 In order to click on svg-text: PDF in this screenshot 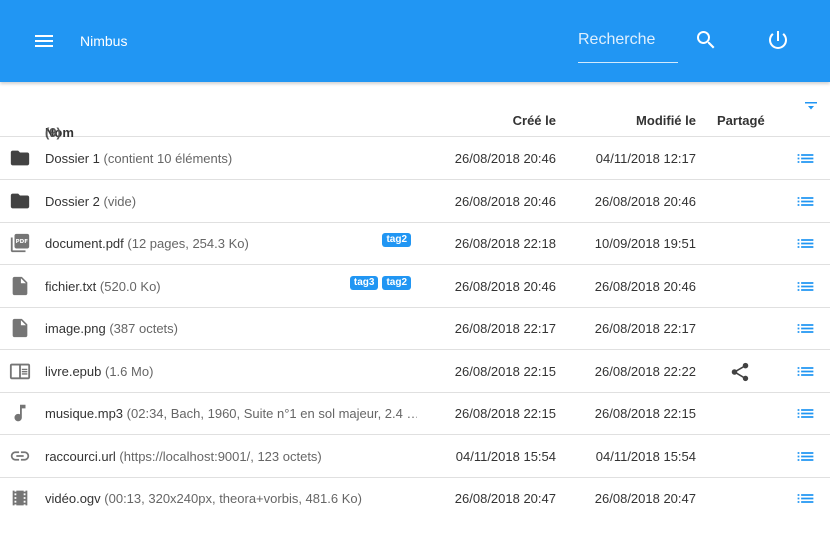, I will do `click(22, 242)`.